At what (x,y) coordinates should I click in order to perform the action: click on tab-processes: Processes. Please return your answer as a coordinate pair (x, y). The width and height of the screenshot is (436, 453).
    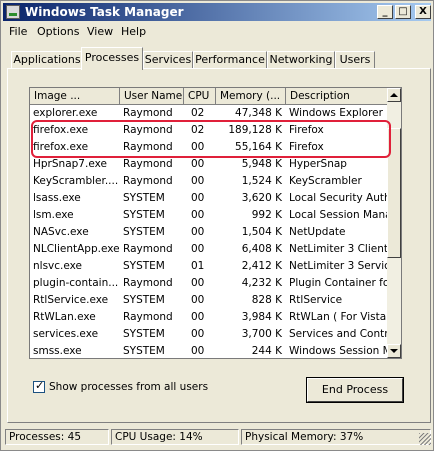
    Looking at the image, I should click on (112, 58).